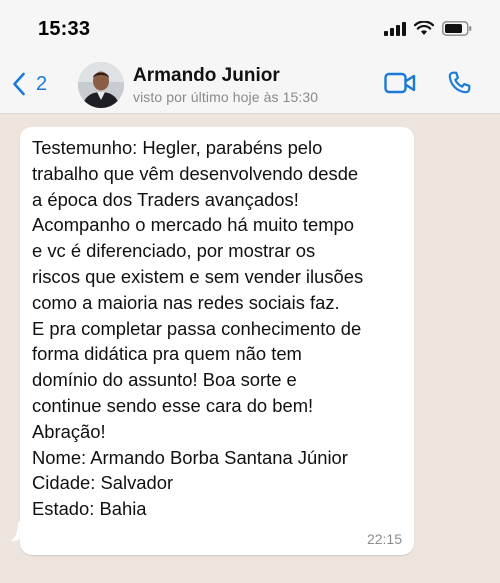  Describe the element at coordinates (400, 83) in the screenshot. I see `video-camera-icon` at that location.